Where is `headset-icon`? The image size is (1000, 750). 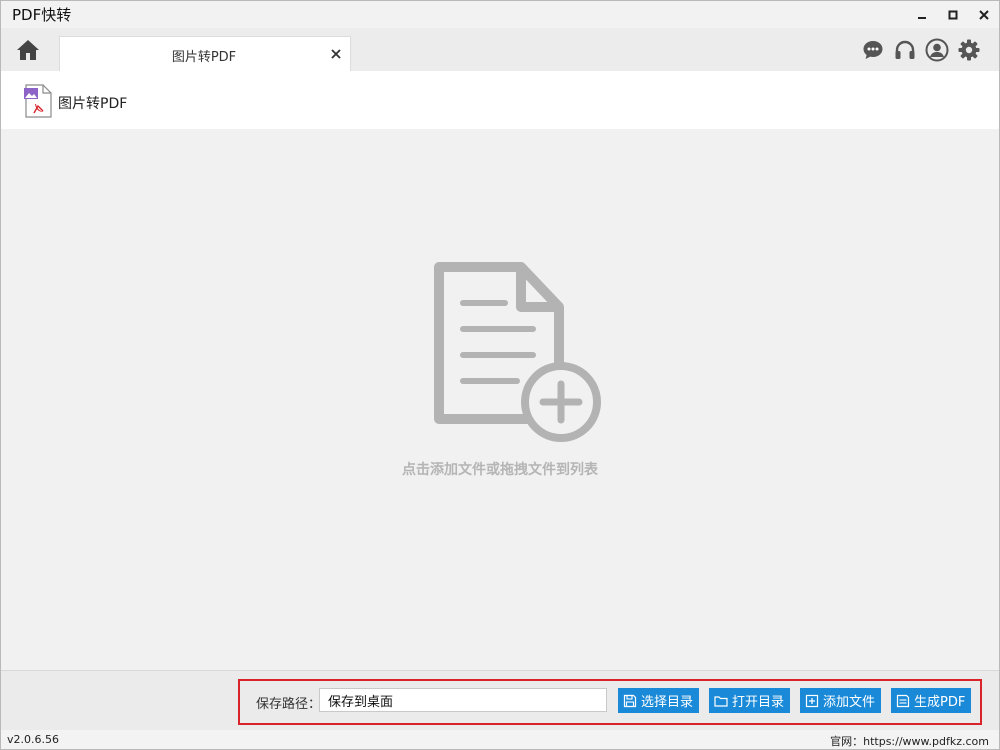
headset-icon is located at coordinates (905, 49).